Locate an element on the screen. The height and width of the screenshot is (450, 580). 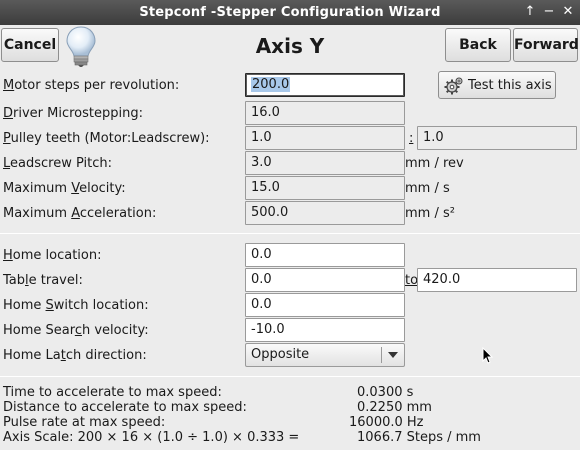
accel-distance-label: Distance to accelerate to max speed: is located at coordinates (125, 407).